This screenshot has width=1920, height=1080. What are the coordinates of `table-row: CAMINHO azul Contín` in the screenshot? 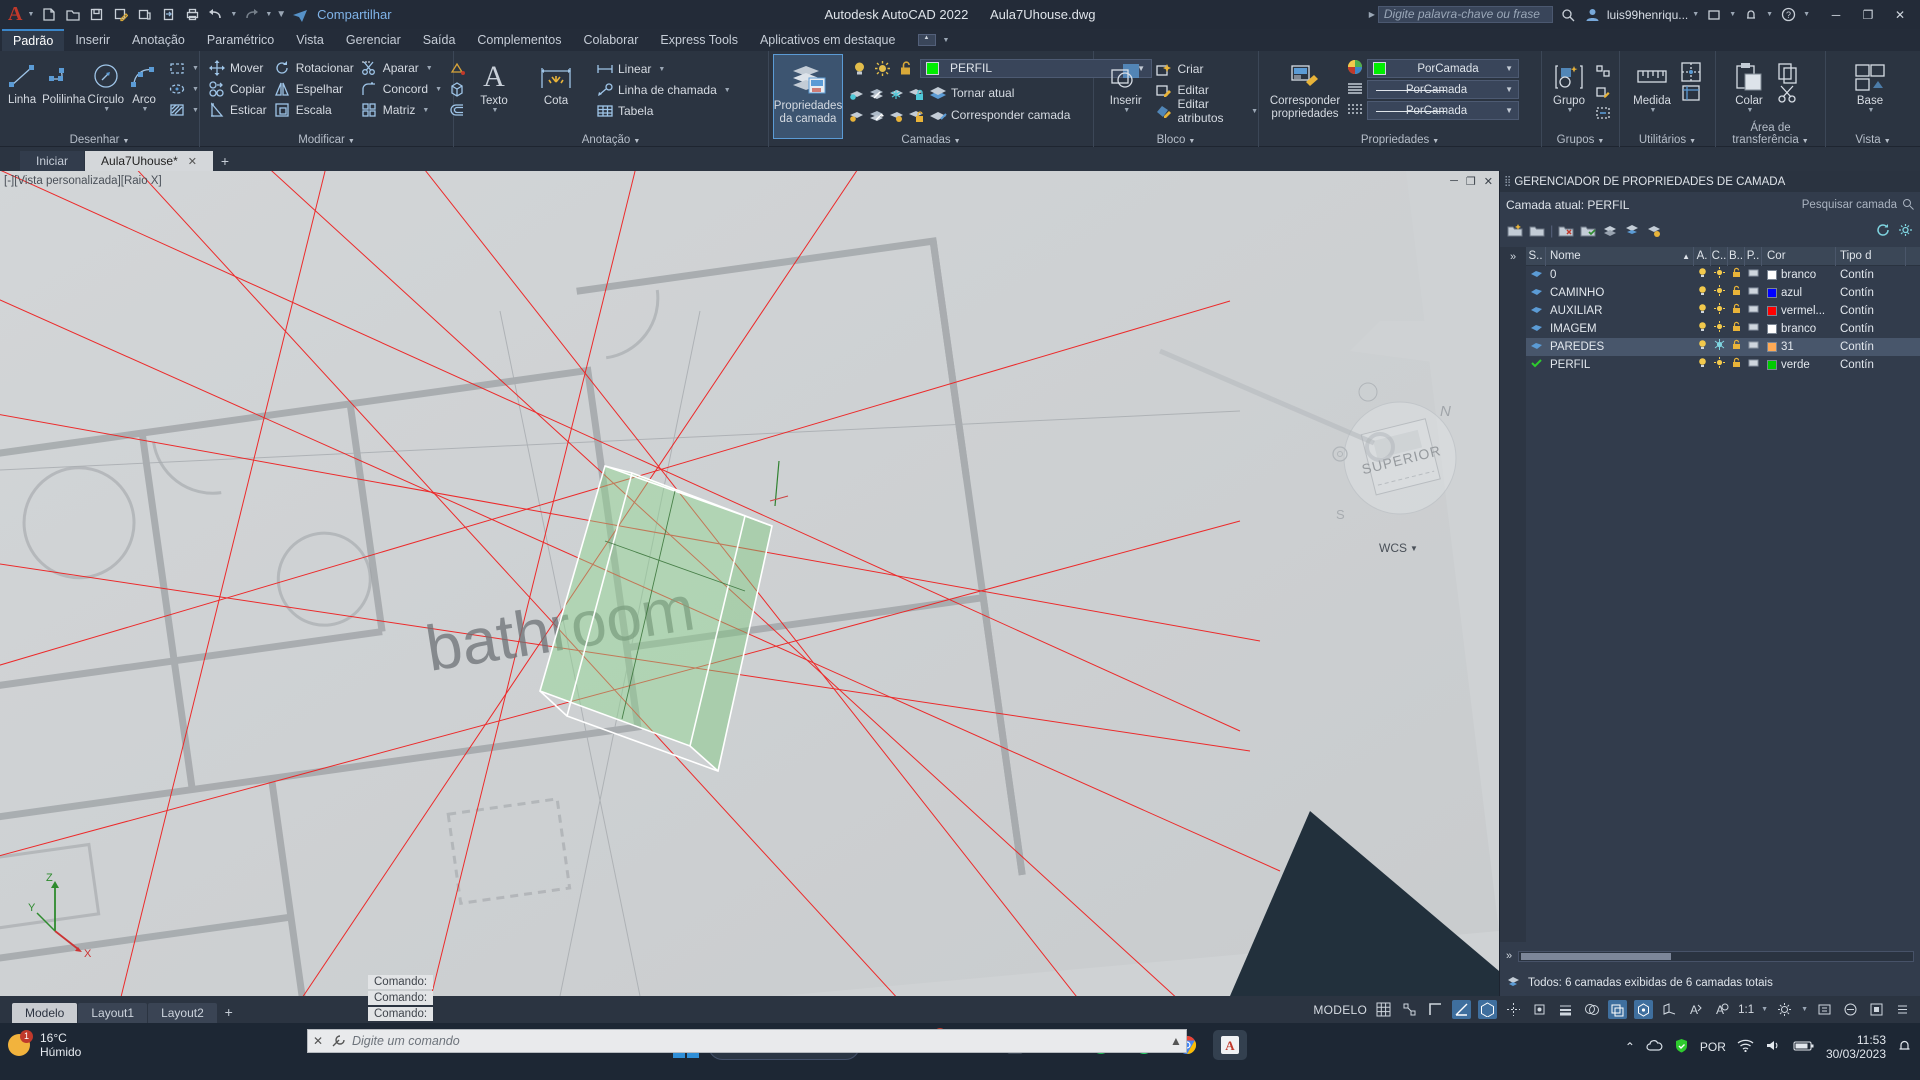 It's located at (1723, 293).